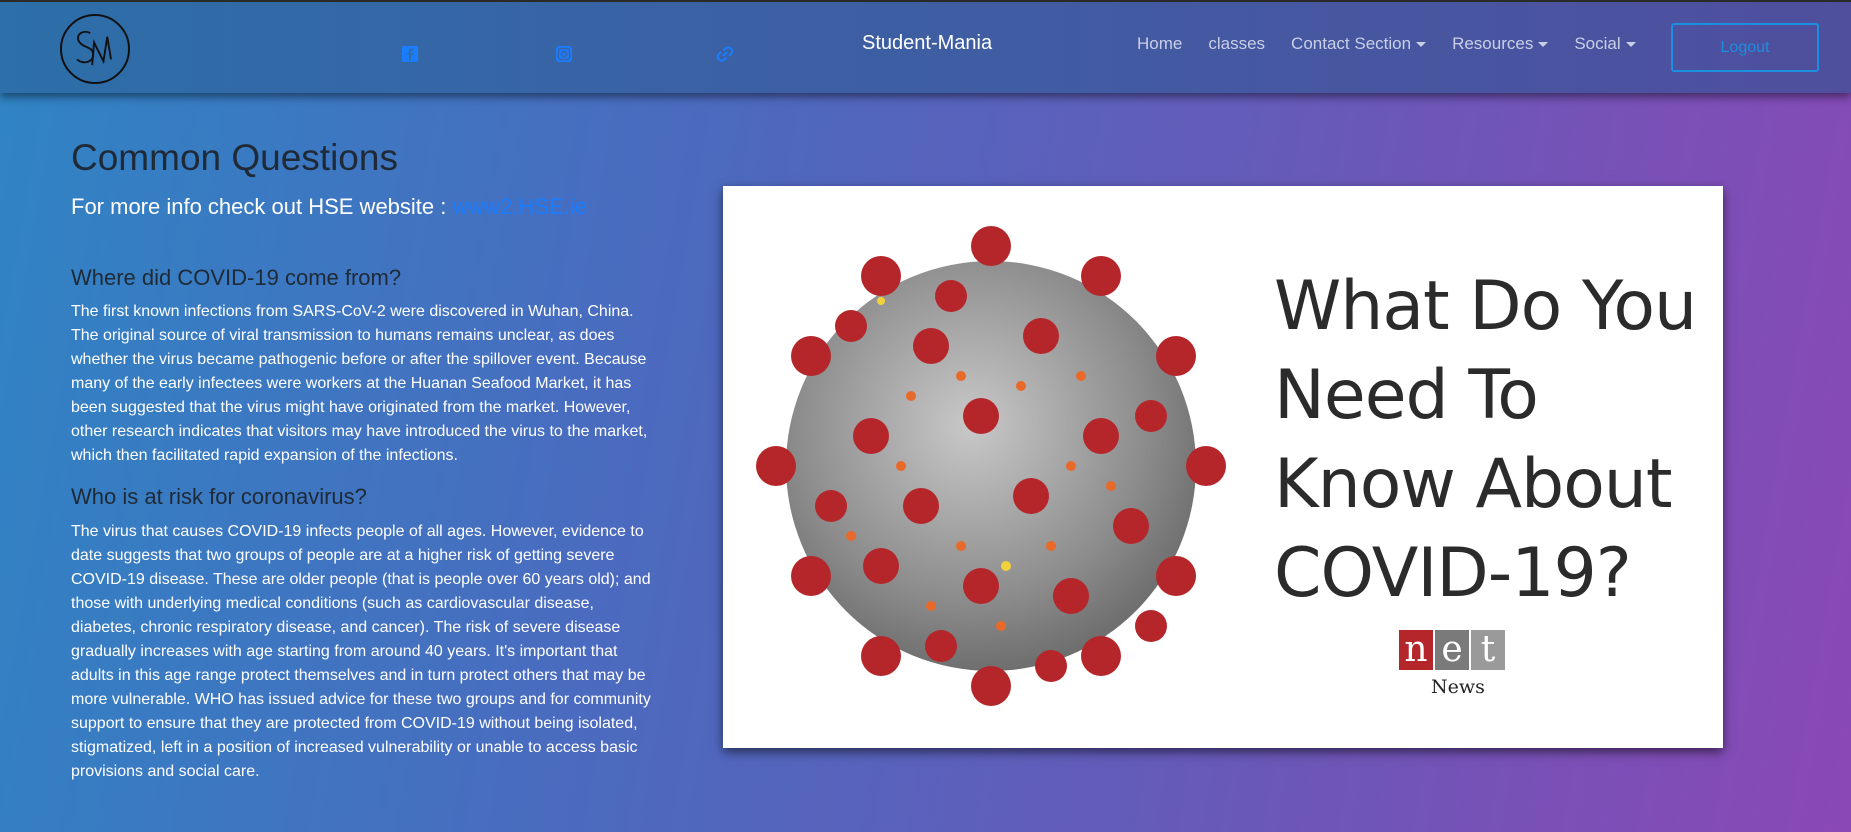 This screenshot has height=832, width=1851. I want to click on nav-link-label: Social, so click(1597, 43).